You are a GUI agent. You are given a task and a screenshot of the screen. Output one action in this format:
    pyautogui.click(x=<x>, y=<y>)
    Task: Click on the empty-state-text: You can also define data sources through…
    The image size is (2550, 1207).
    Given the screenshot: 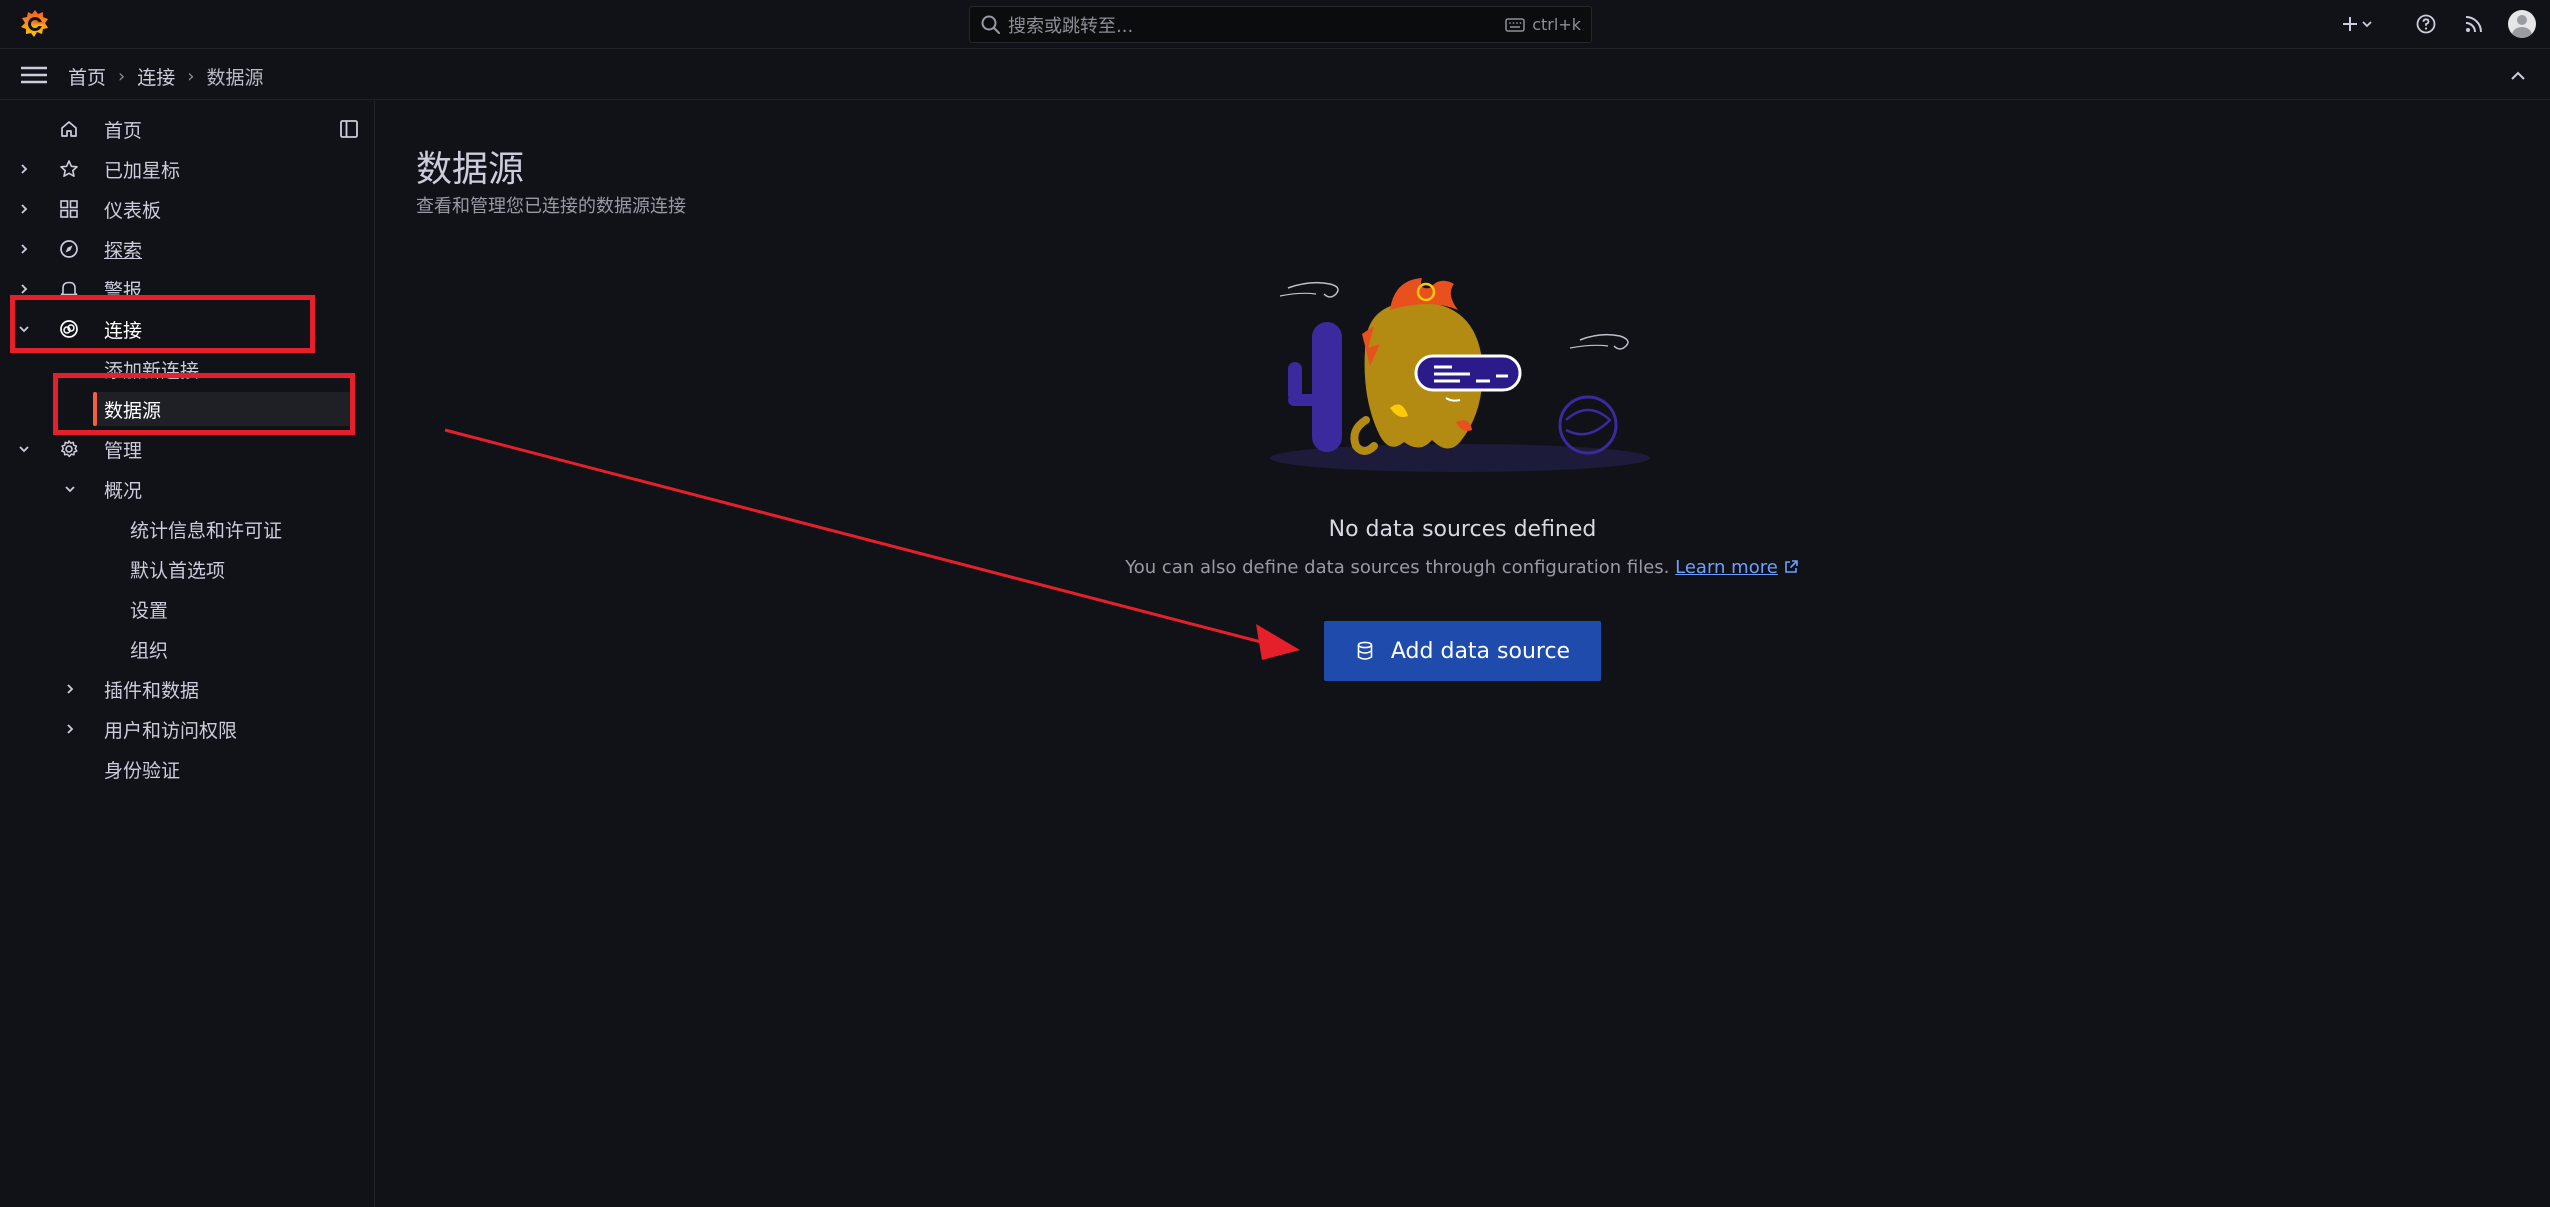 What is the action you would take?
    pyautogui.click(x=1397, y=567)
    